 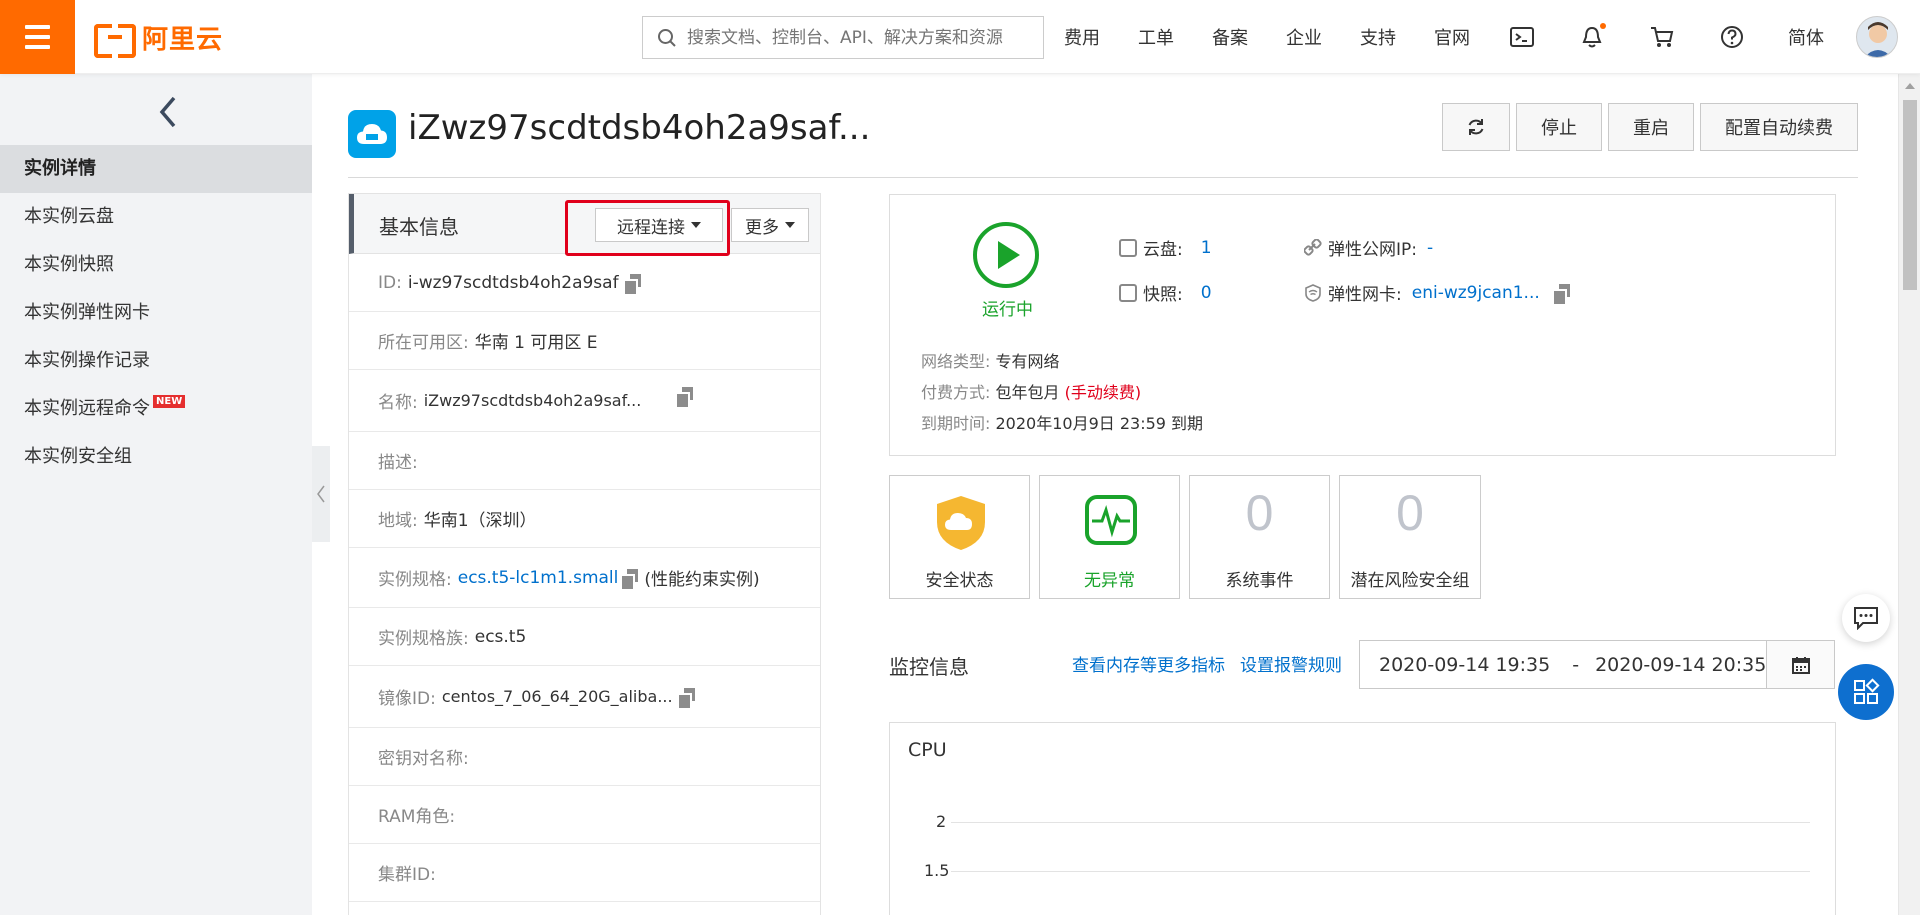 I want to click on help-icon, so click(x=1732, y=37).